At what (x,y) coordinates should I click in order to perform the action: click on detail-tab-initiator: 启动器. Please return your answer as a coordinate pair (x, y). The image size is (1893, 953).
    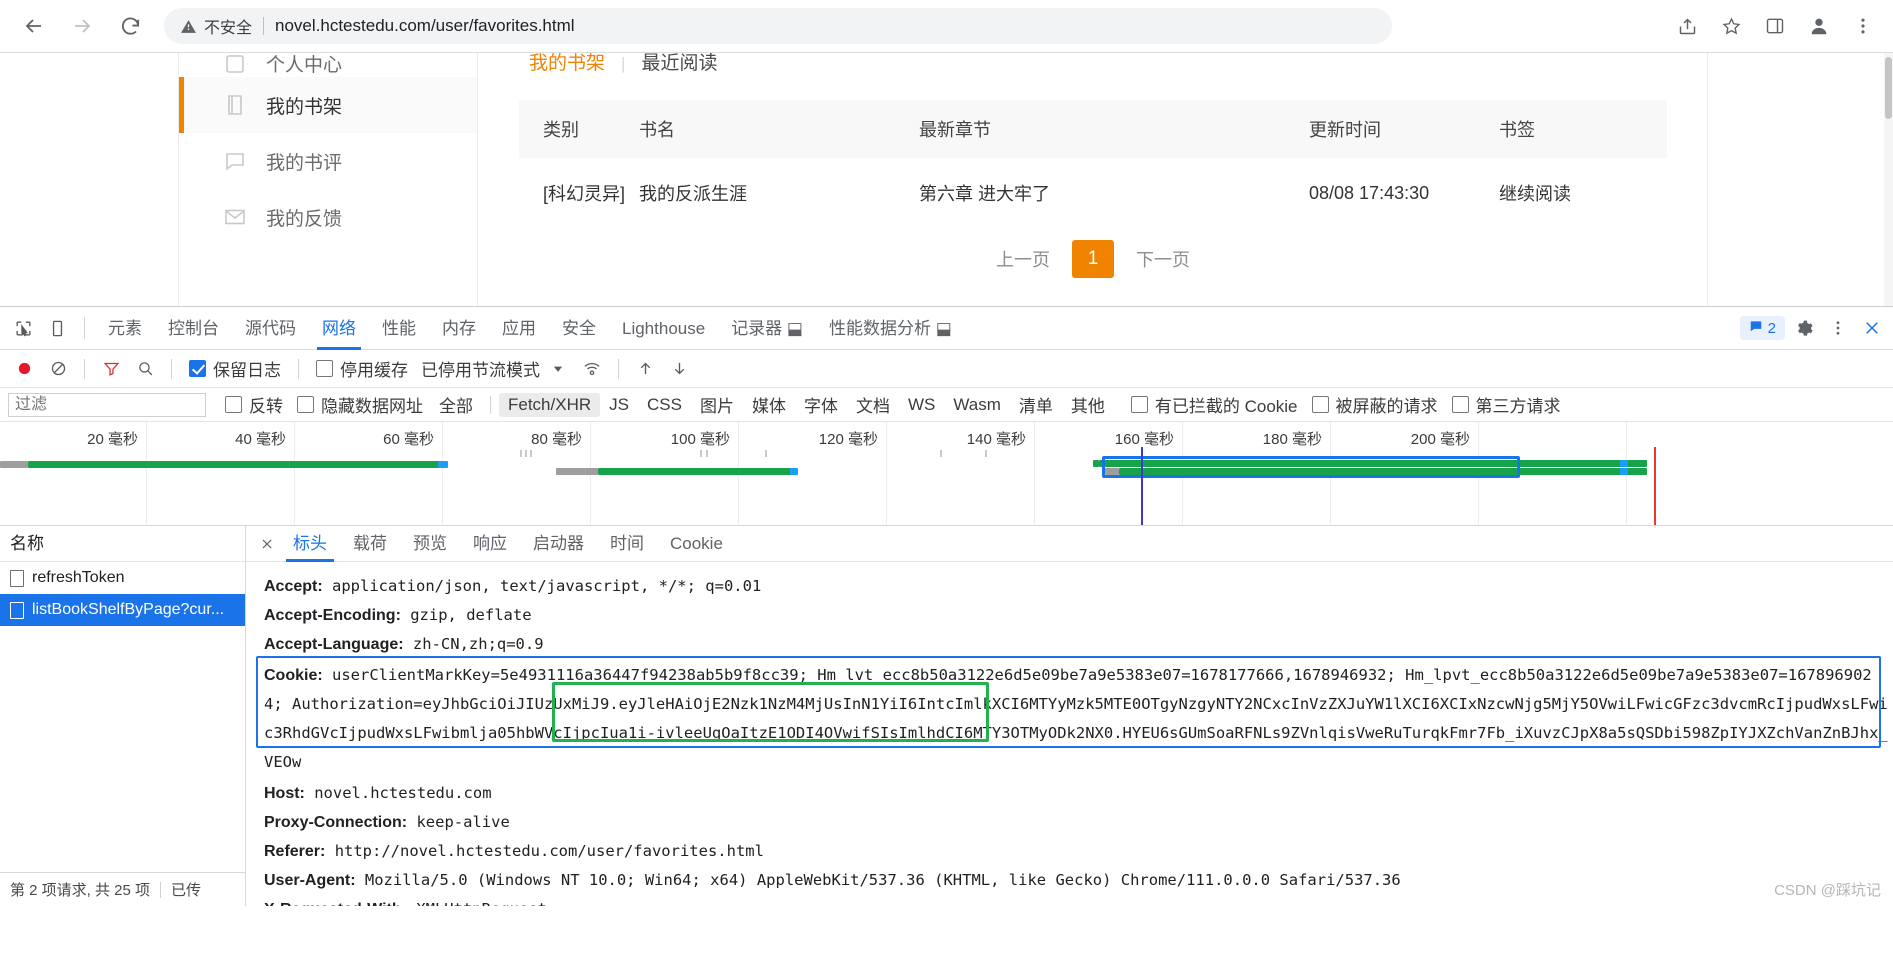
    Looking at the image, I should click on (558, 544).